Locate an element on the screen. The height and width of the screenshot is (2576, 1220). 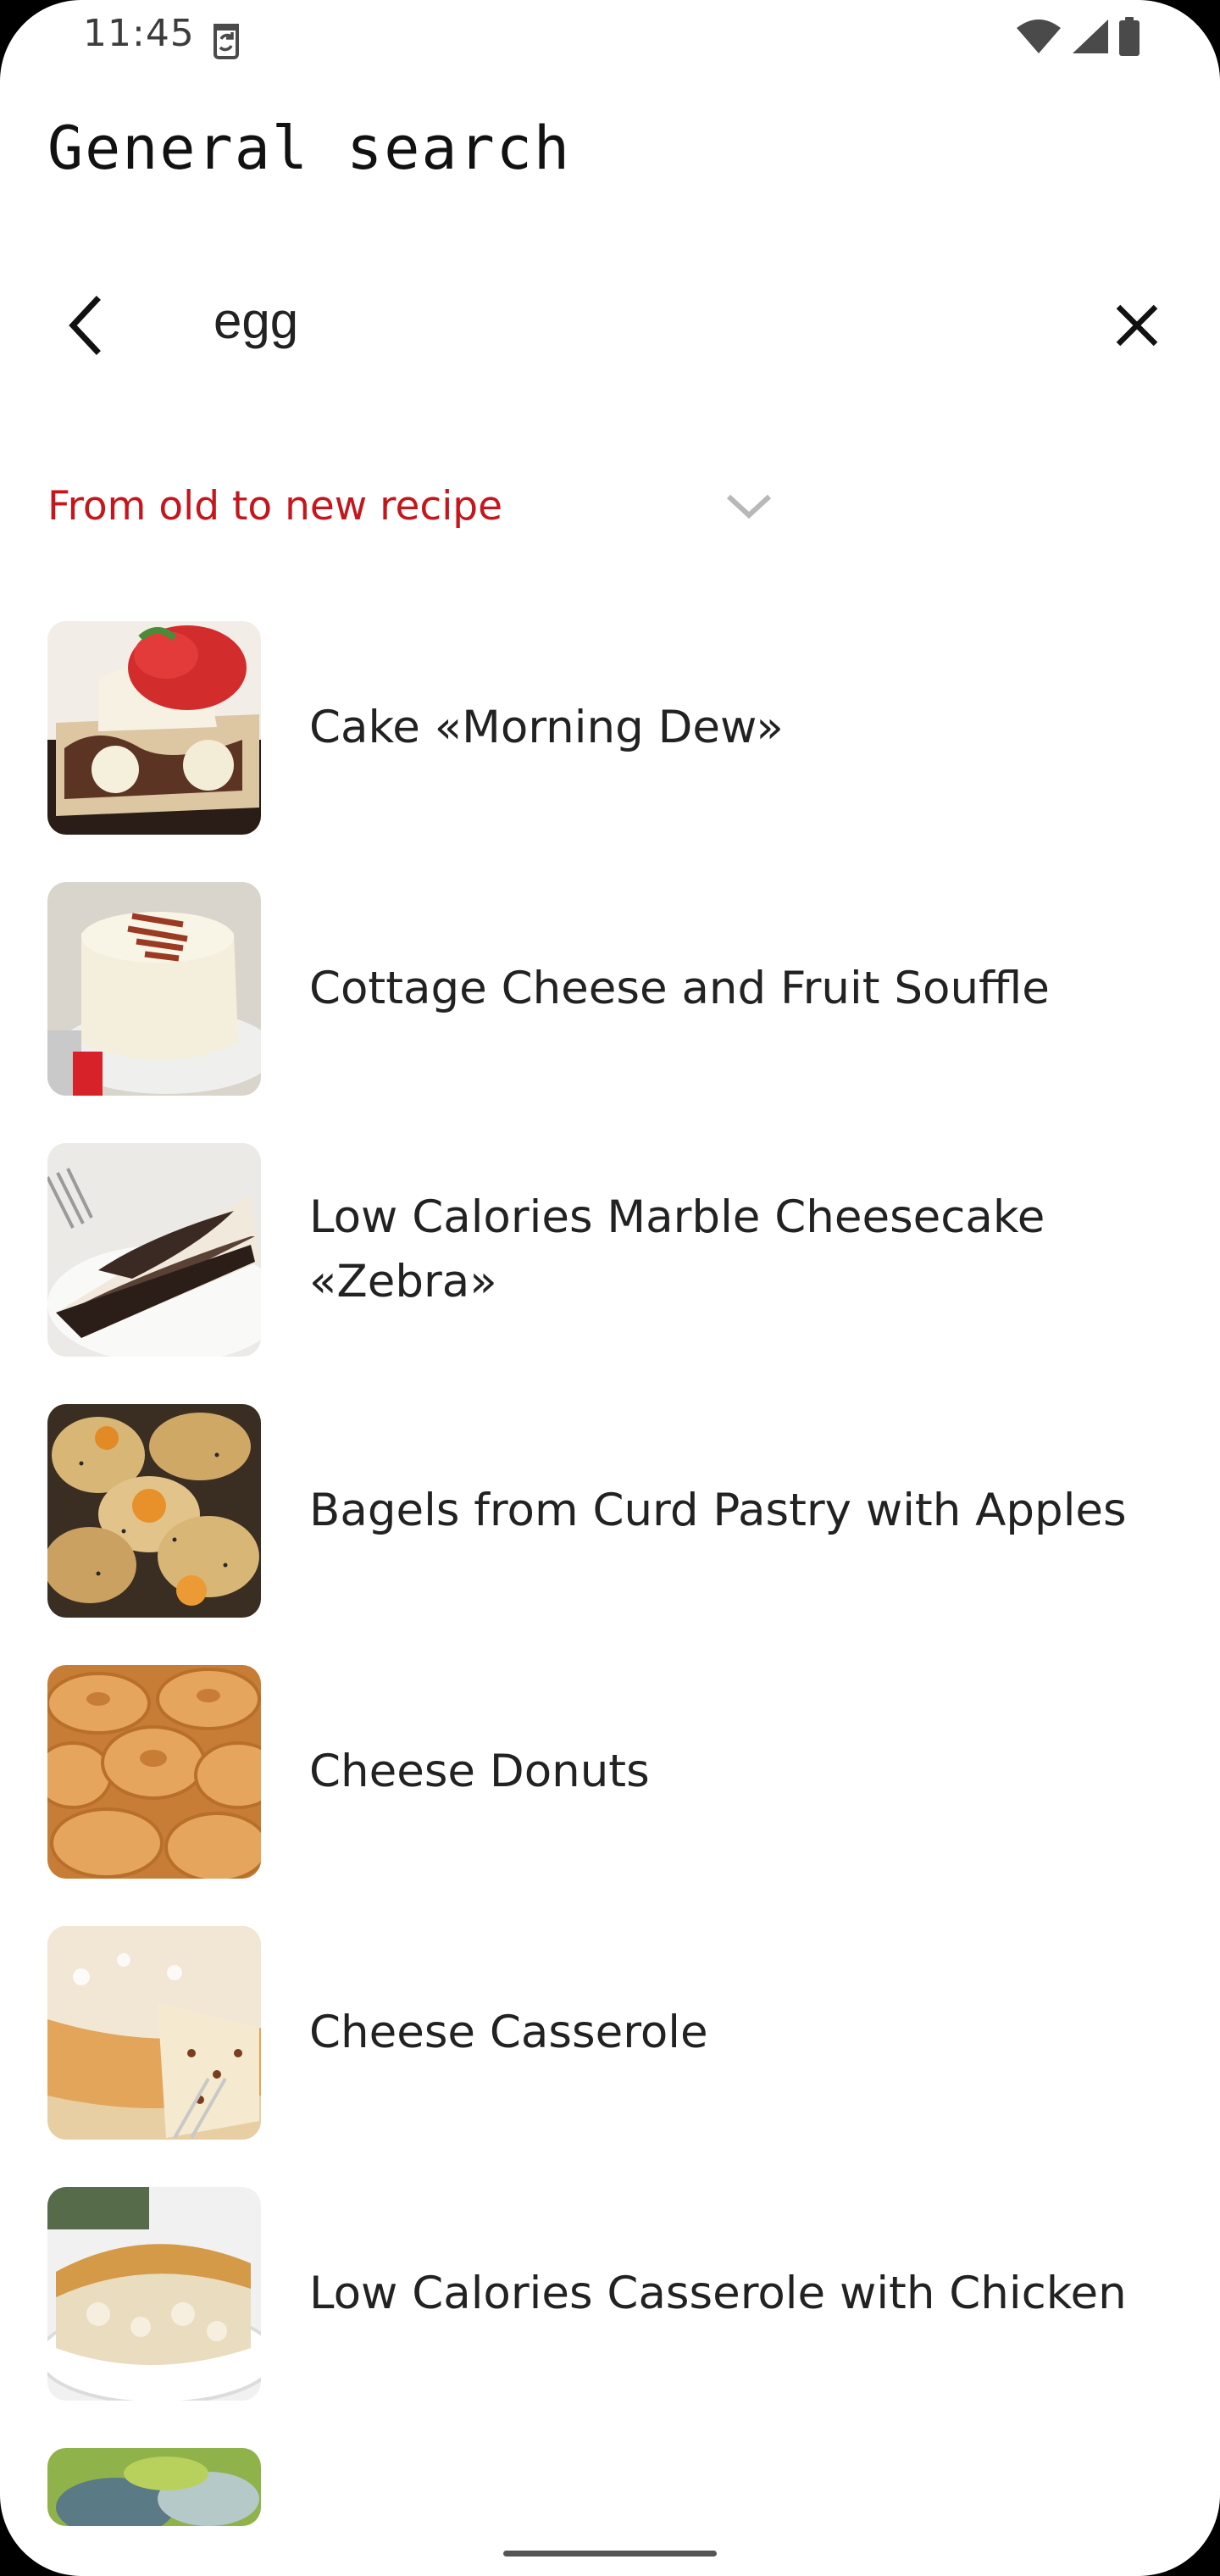
recipe-list-item: Low Calories Marble Cheesecake «Zebra» is located at coordinates (610, 1250).